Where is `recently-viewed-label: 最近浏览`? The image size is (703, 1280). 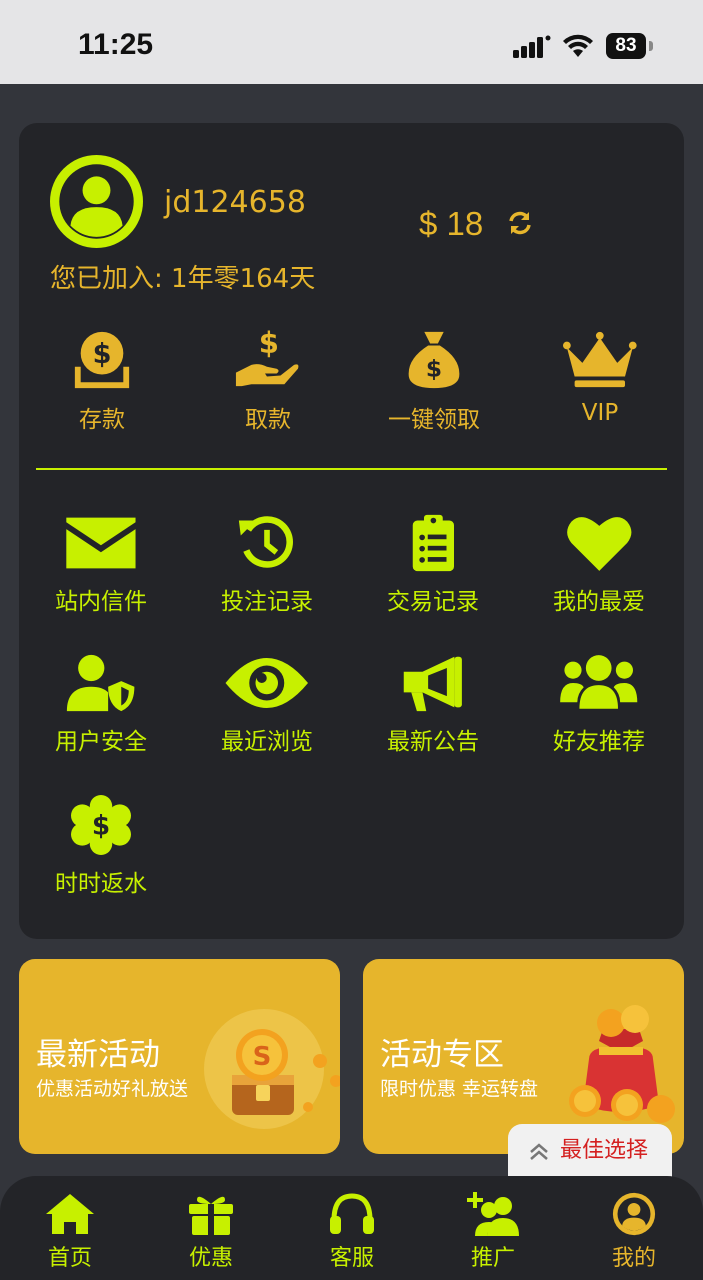 recently-viewed-label: 最近浏览 is located at coordinates (267, 742).